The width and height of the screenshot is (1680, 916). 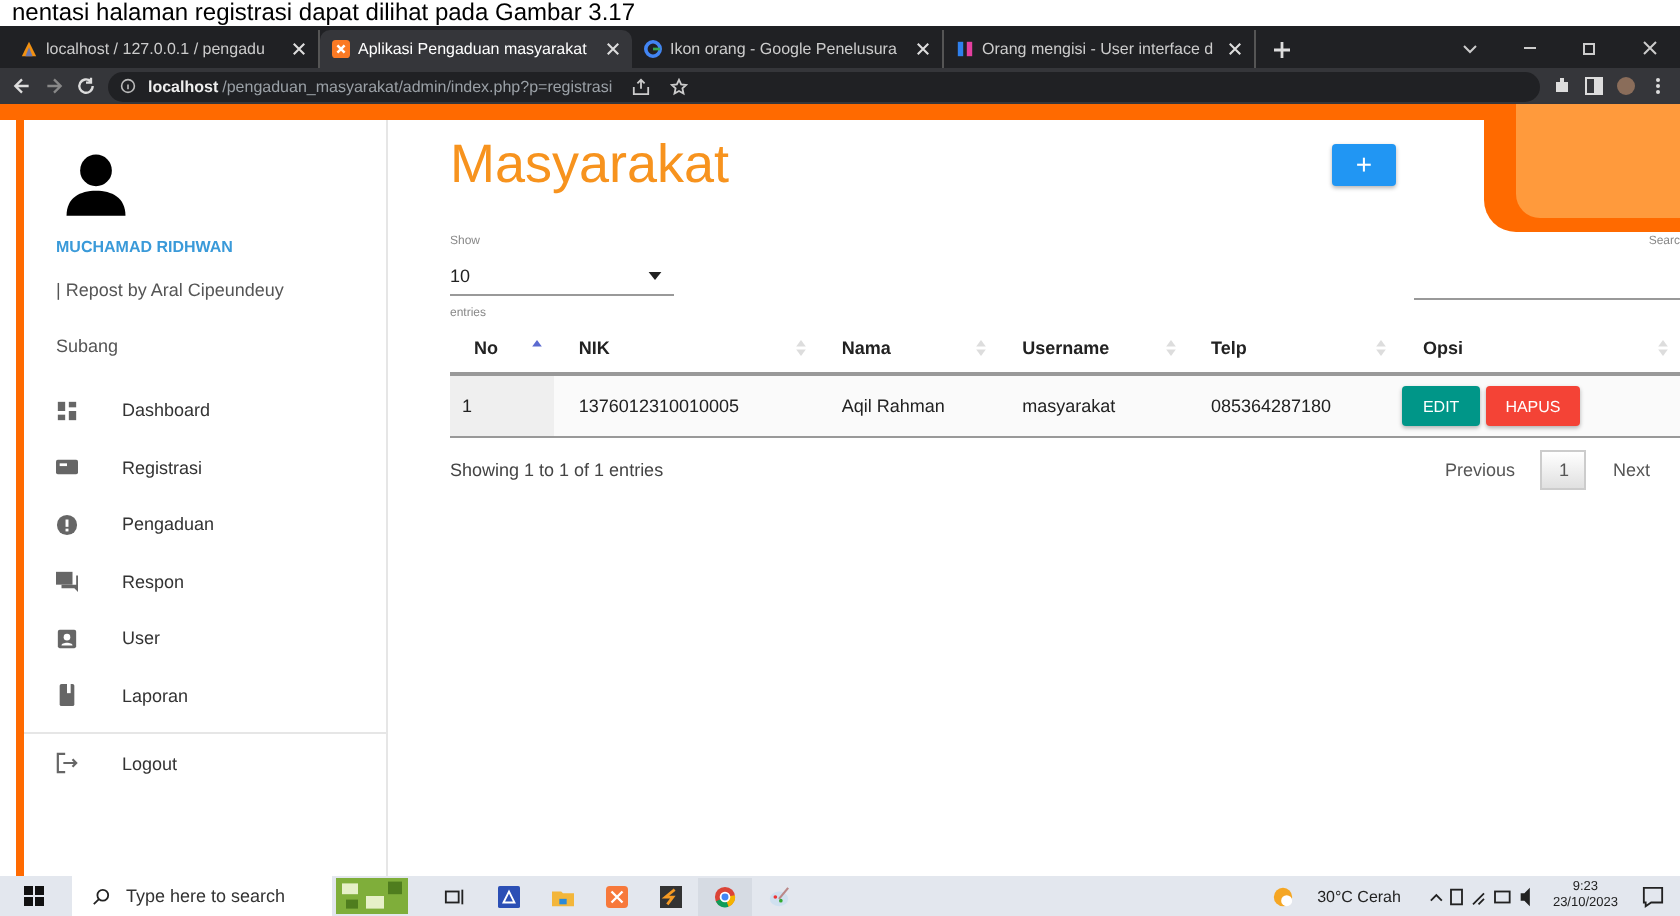 What do you see at coordinates (653, 49) in the screenshot?
I see `google-icon` at bounding box center [653, 49].